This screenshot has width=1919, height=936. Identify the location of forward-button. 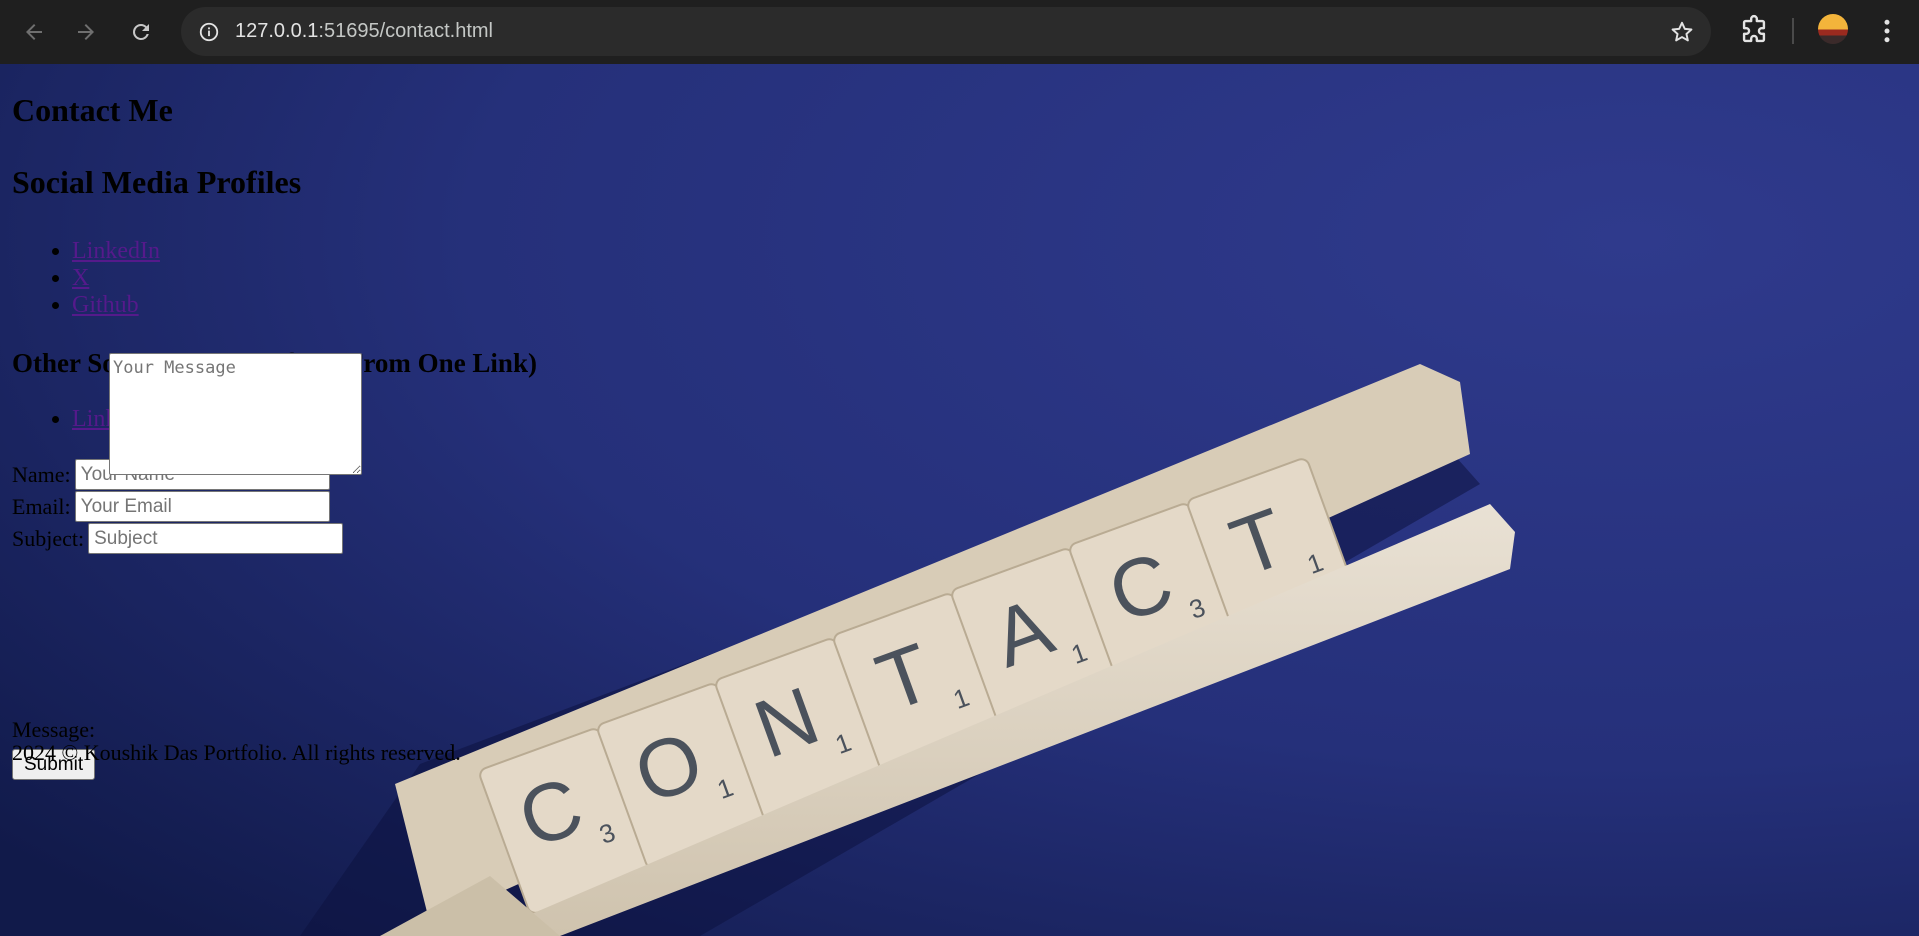
(86, 32).